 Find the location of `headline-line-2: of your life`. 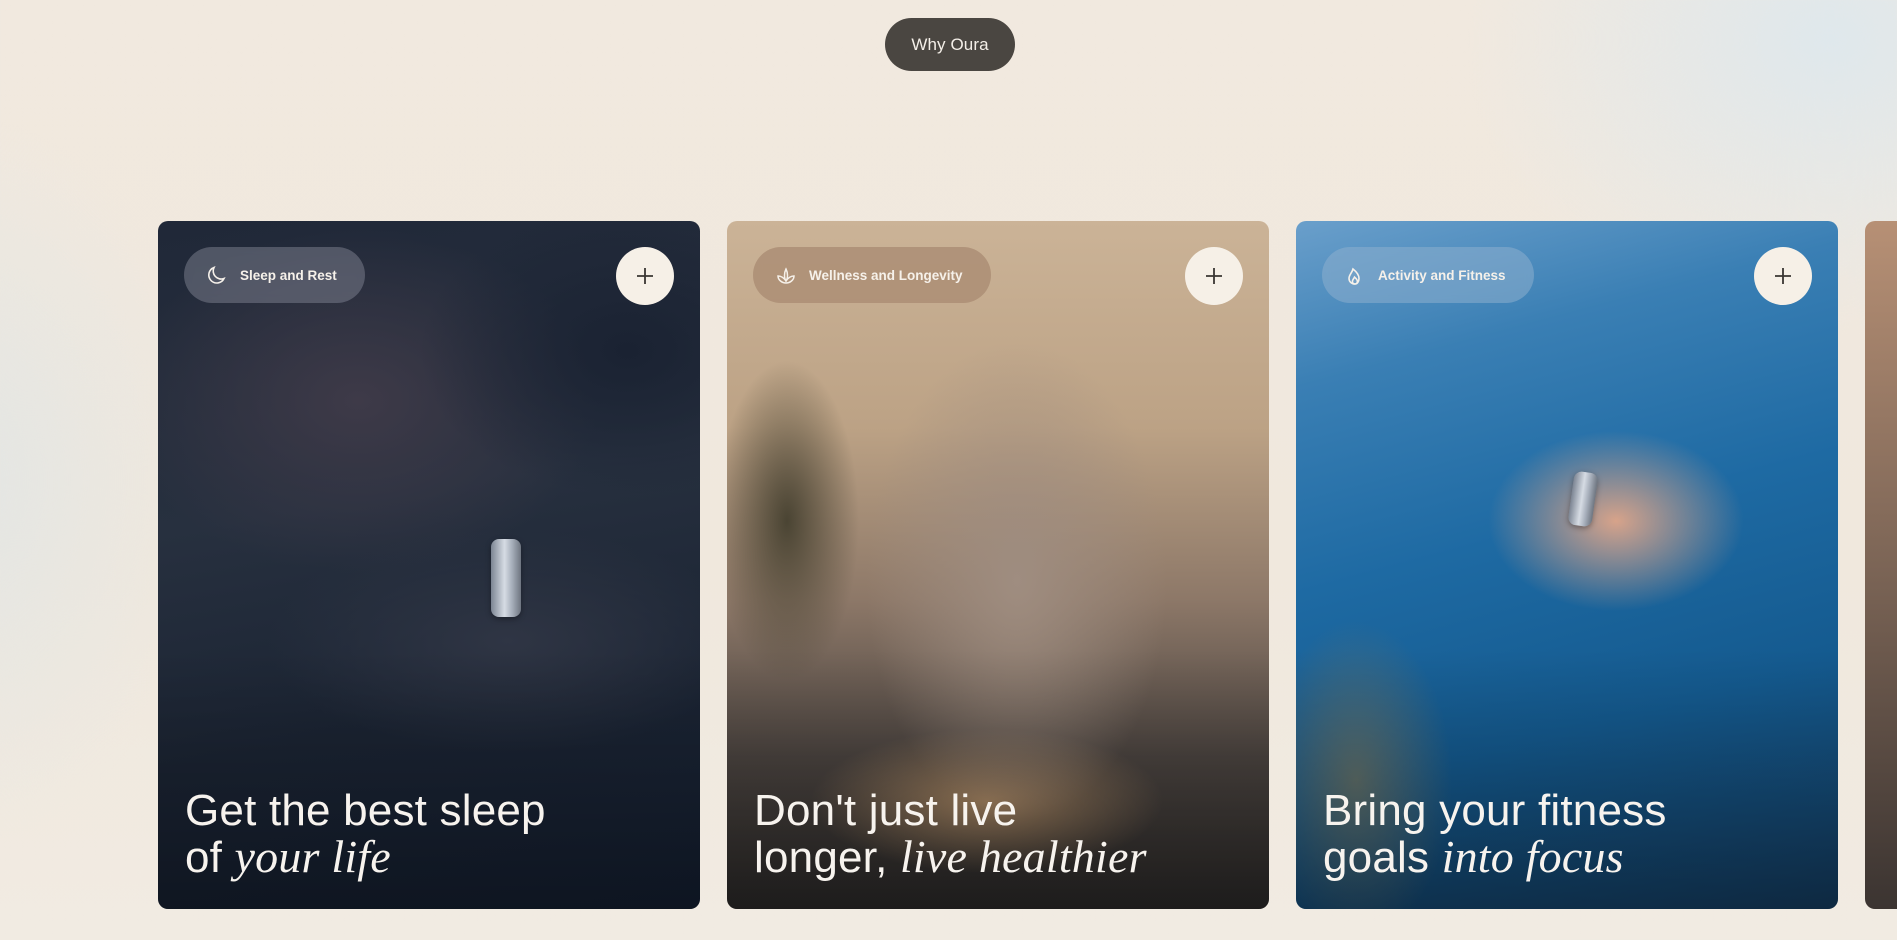

headline-line-2: of your life is located at coordinates (365, 857).